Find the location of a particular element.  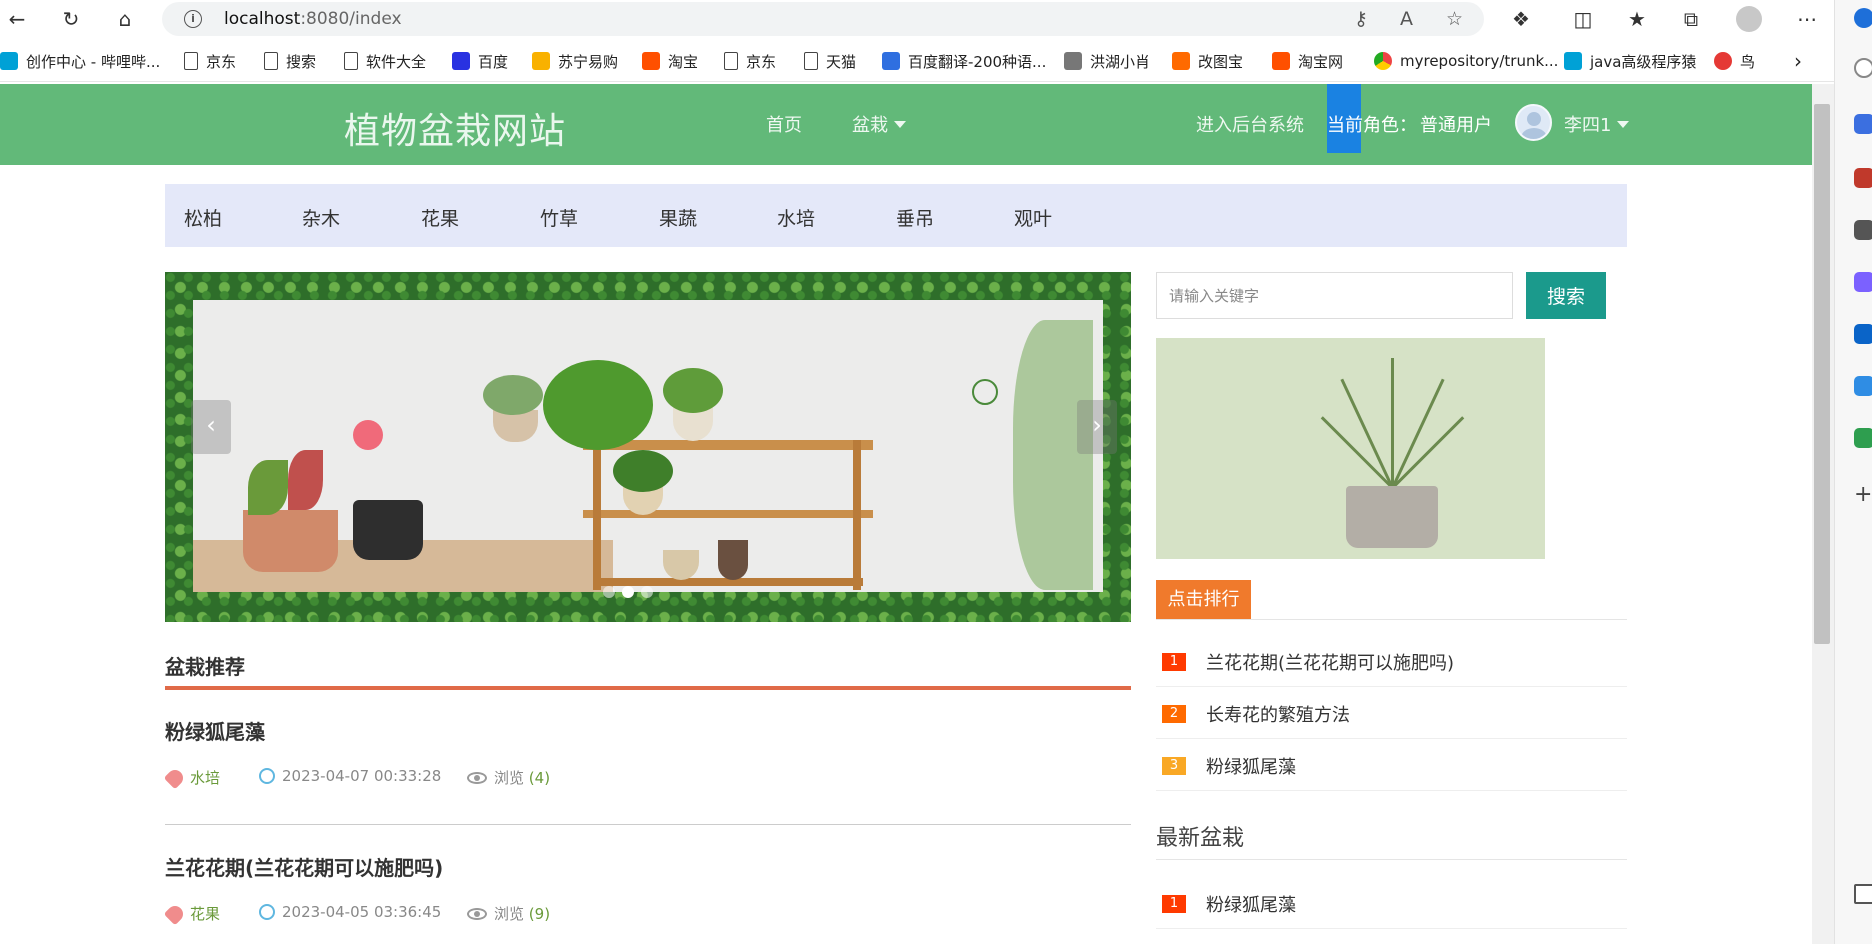

search-button: 搜索 is located at coordinates (1566, 295).